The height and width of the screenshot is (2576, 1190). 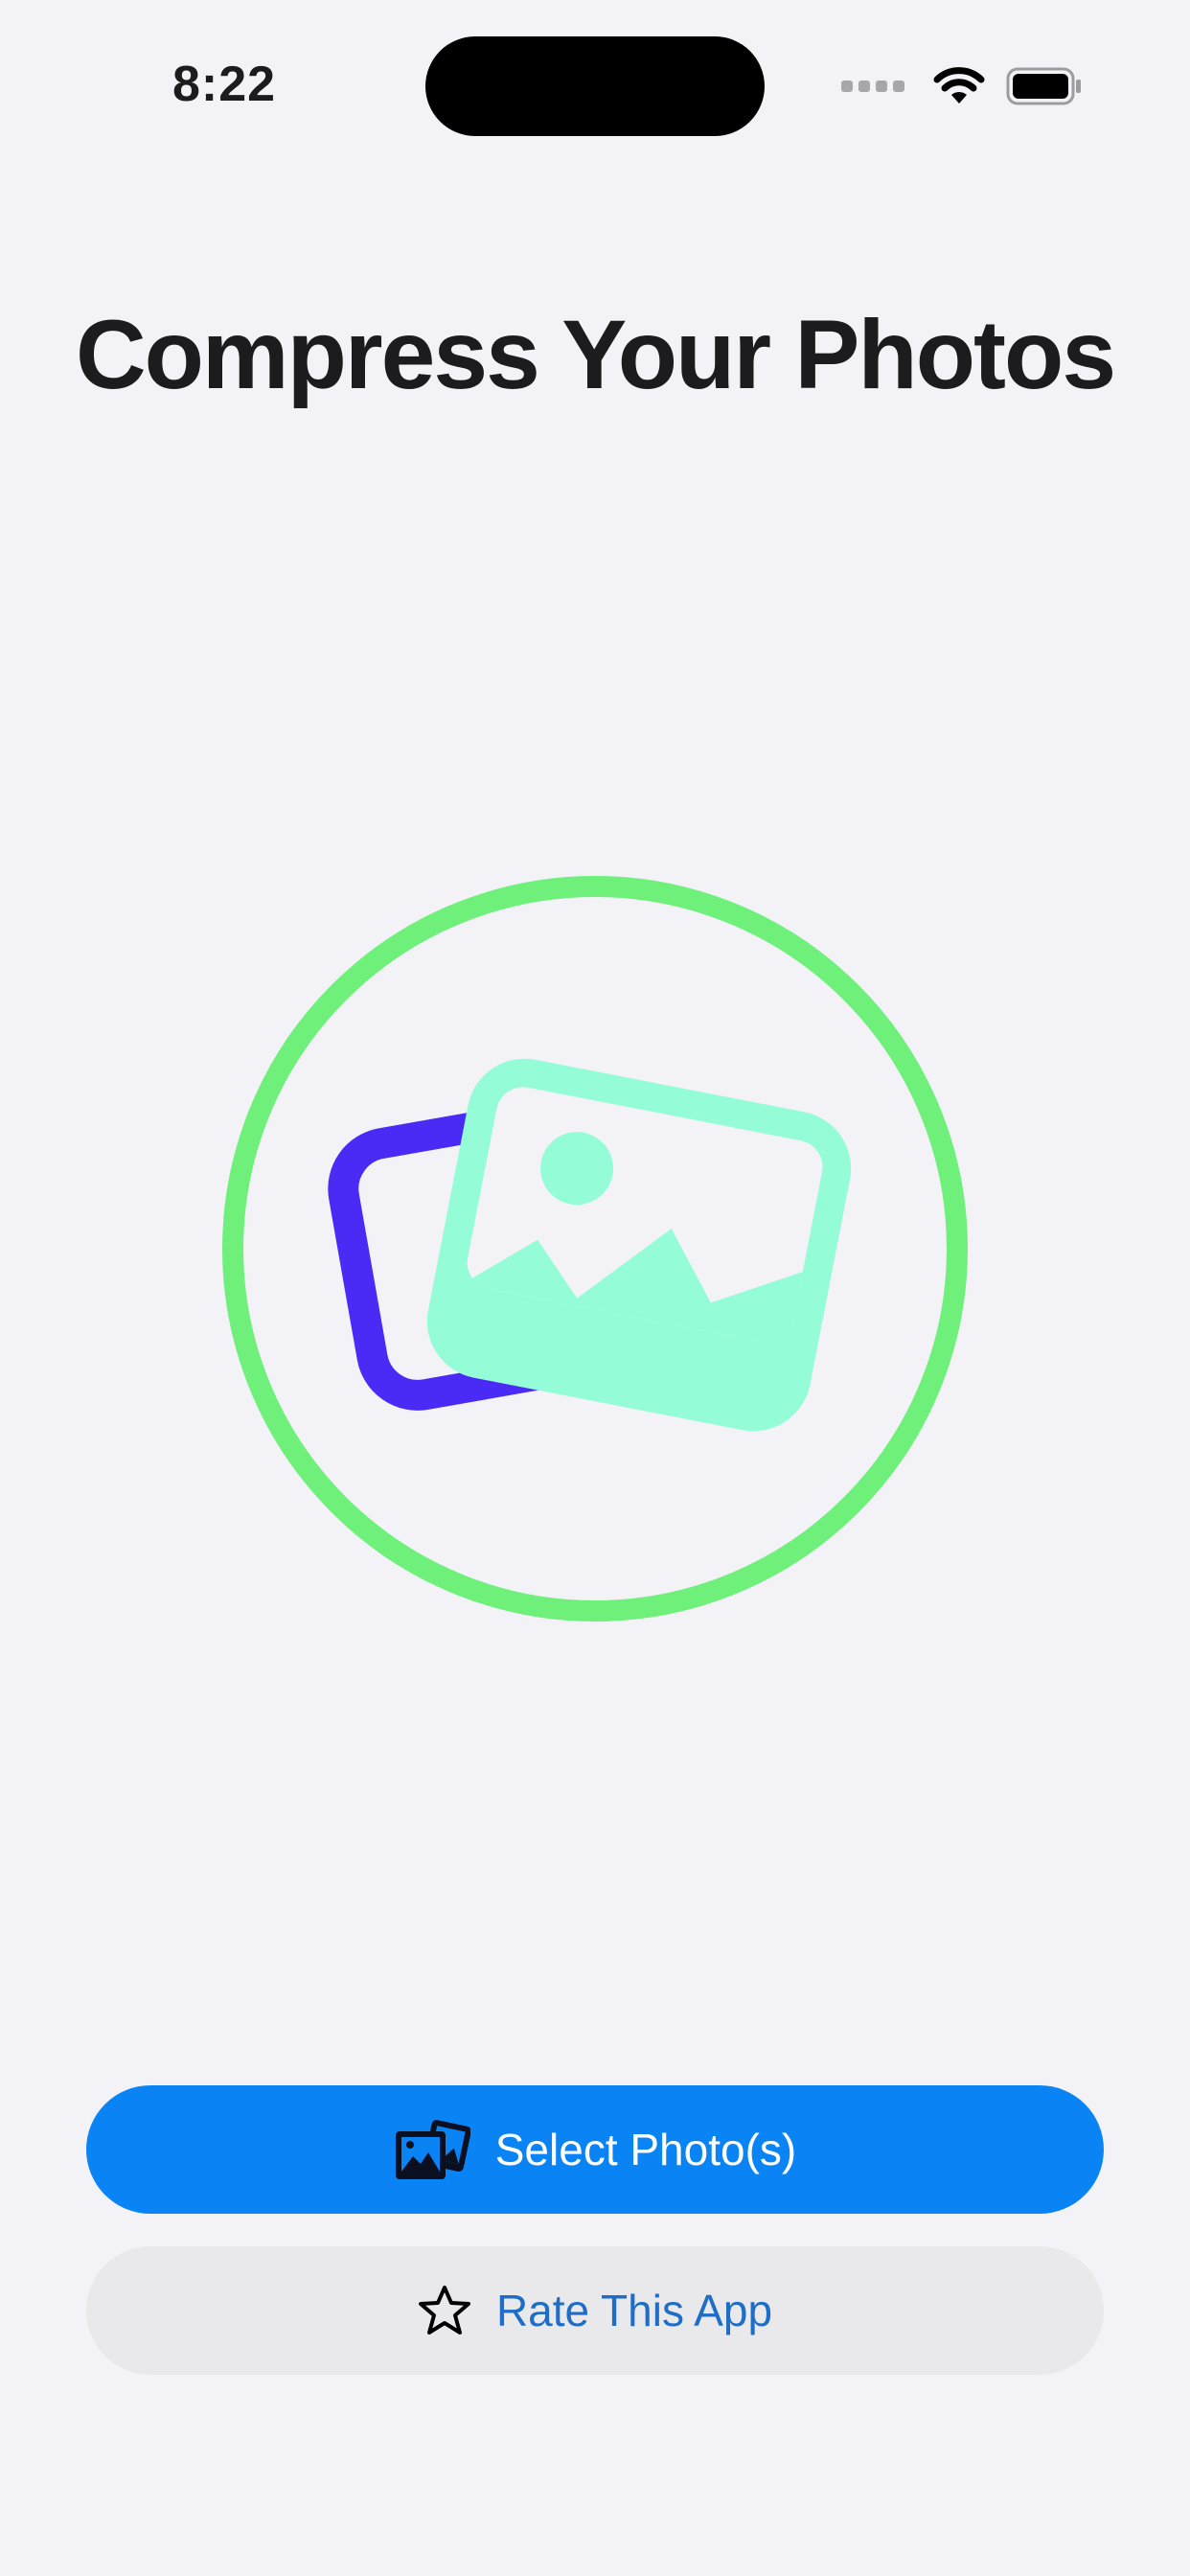 What do you see at coordinates (432, 2149) in the screenshot?
I see `photo-stack-icon` at bounding box center [432, 2149].